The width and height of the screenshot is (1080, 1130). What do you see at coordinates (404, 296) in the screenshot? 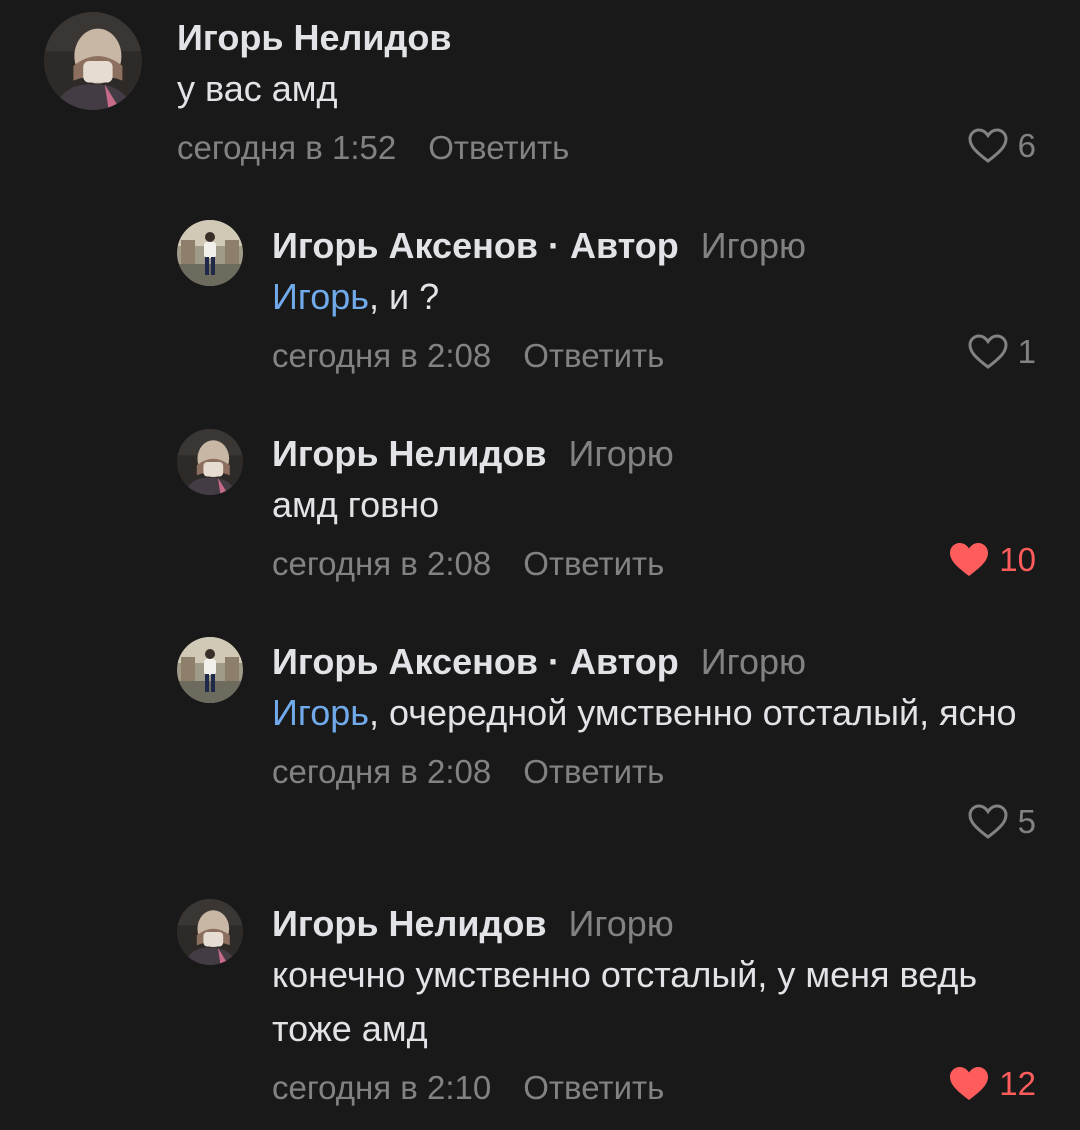
I see `comment-text-body: , и ?` at bounding box center [404, 296].